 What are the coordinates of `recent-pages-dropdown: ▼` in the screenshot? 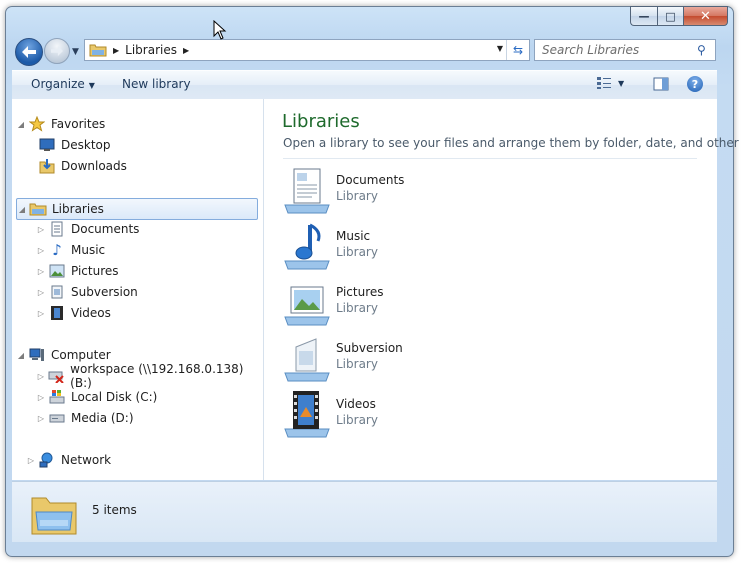 It's located at (75, 52).